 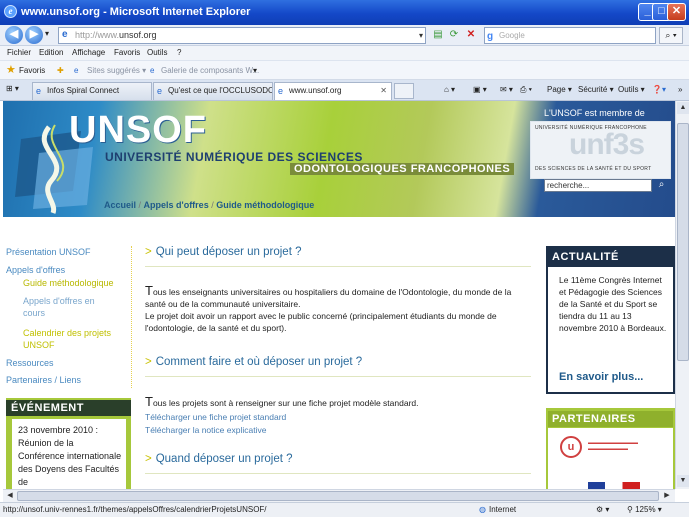 What do you see at coordinates (127, 52) in the screenshot?
I see `menu-favoris: Favoris` at bounding box center [127, 52].